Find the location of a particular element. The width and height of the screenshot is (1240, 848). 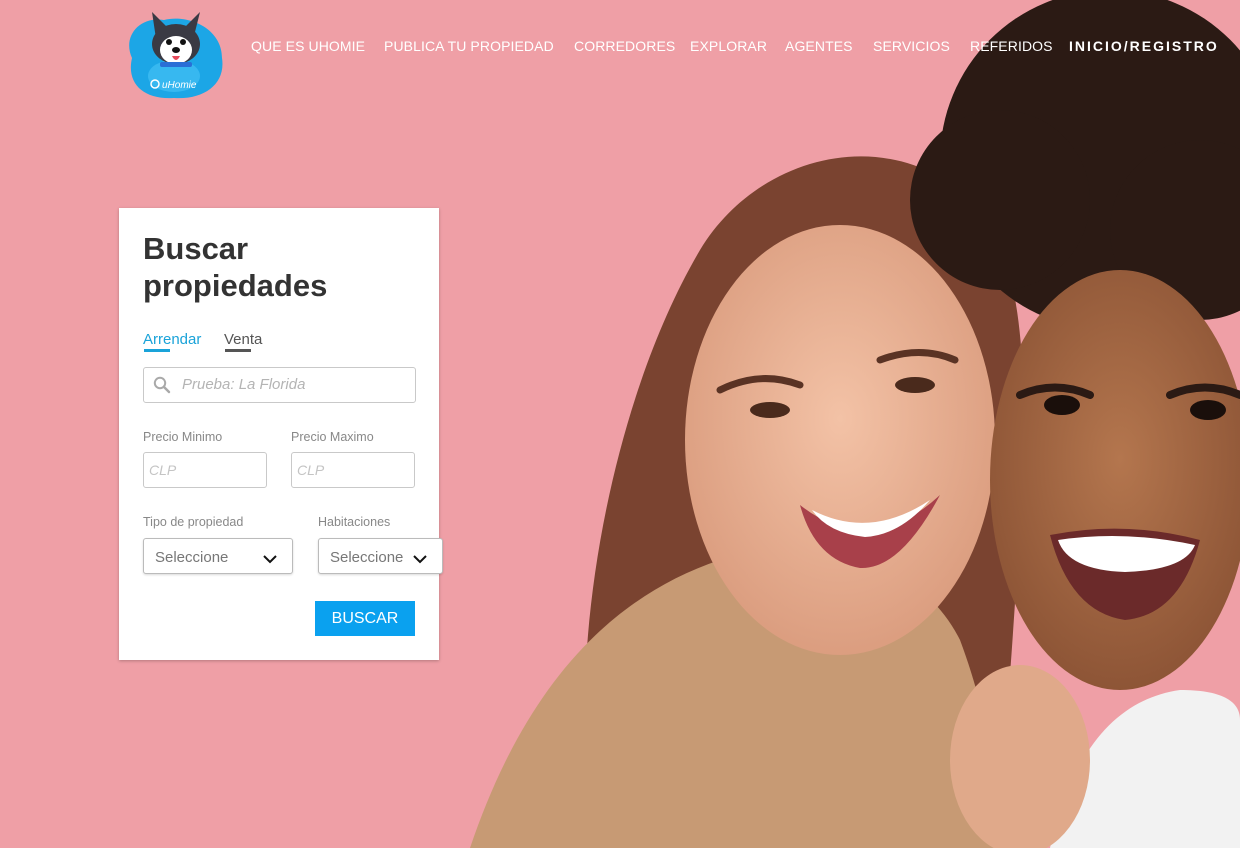

rooms-select: Seleccione is located at coordinates (380, 556).